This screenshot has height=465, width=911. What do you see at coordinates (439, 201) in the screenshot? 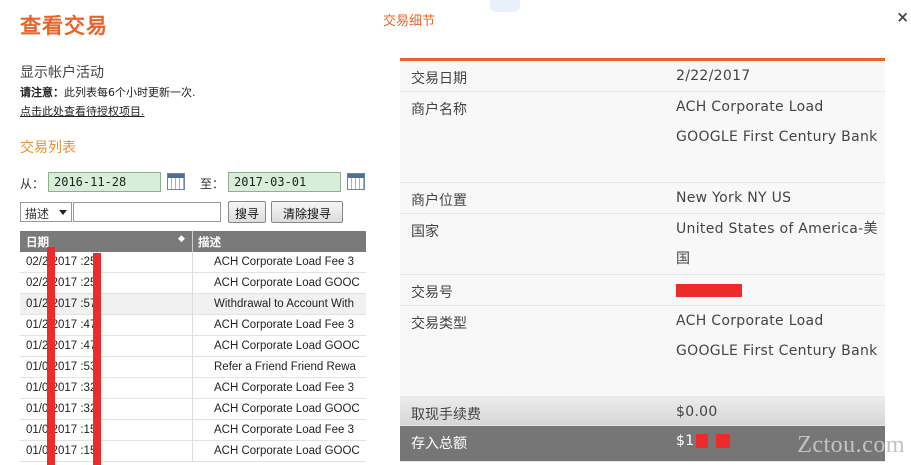
I see `detail-label: 商户位置` at bounding box center [439, 201].